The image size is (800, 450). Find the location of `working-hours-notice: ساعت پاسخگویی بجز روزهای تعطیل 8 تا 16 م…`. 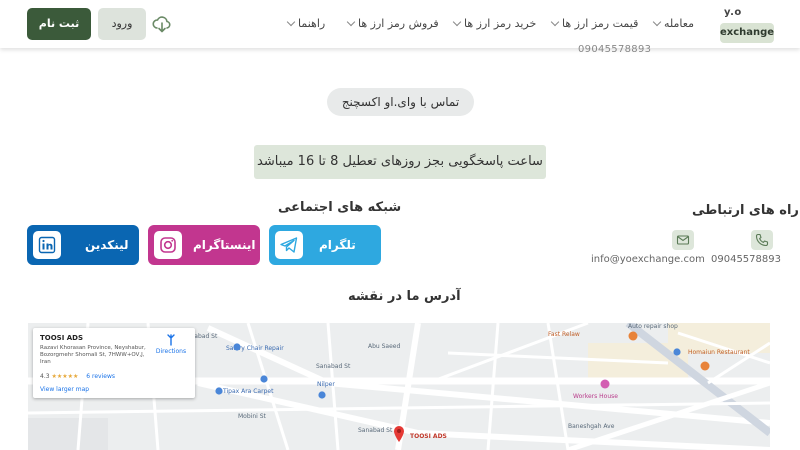

working-hours-notice: ساعت پاسخگویی بجز روزهای تعطیل 8 تا 16 م… is located at coordinates (400, 162).